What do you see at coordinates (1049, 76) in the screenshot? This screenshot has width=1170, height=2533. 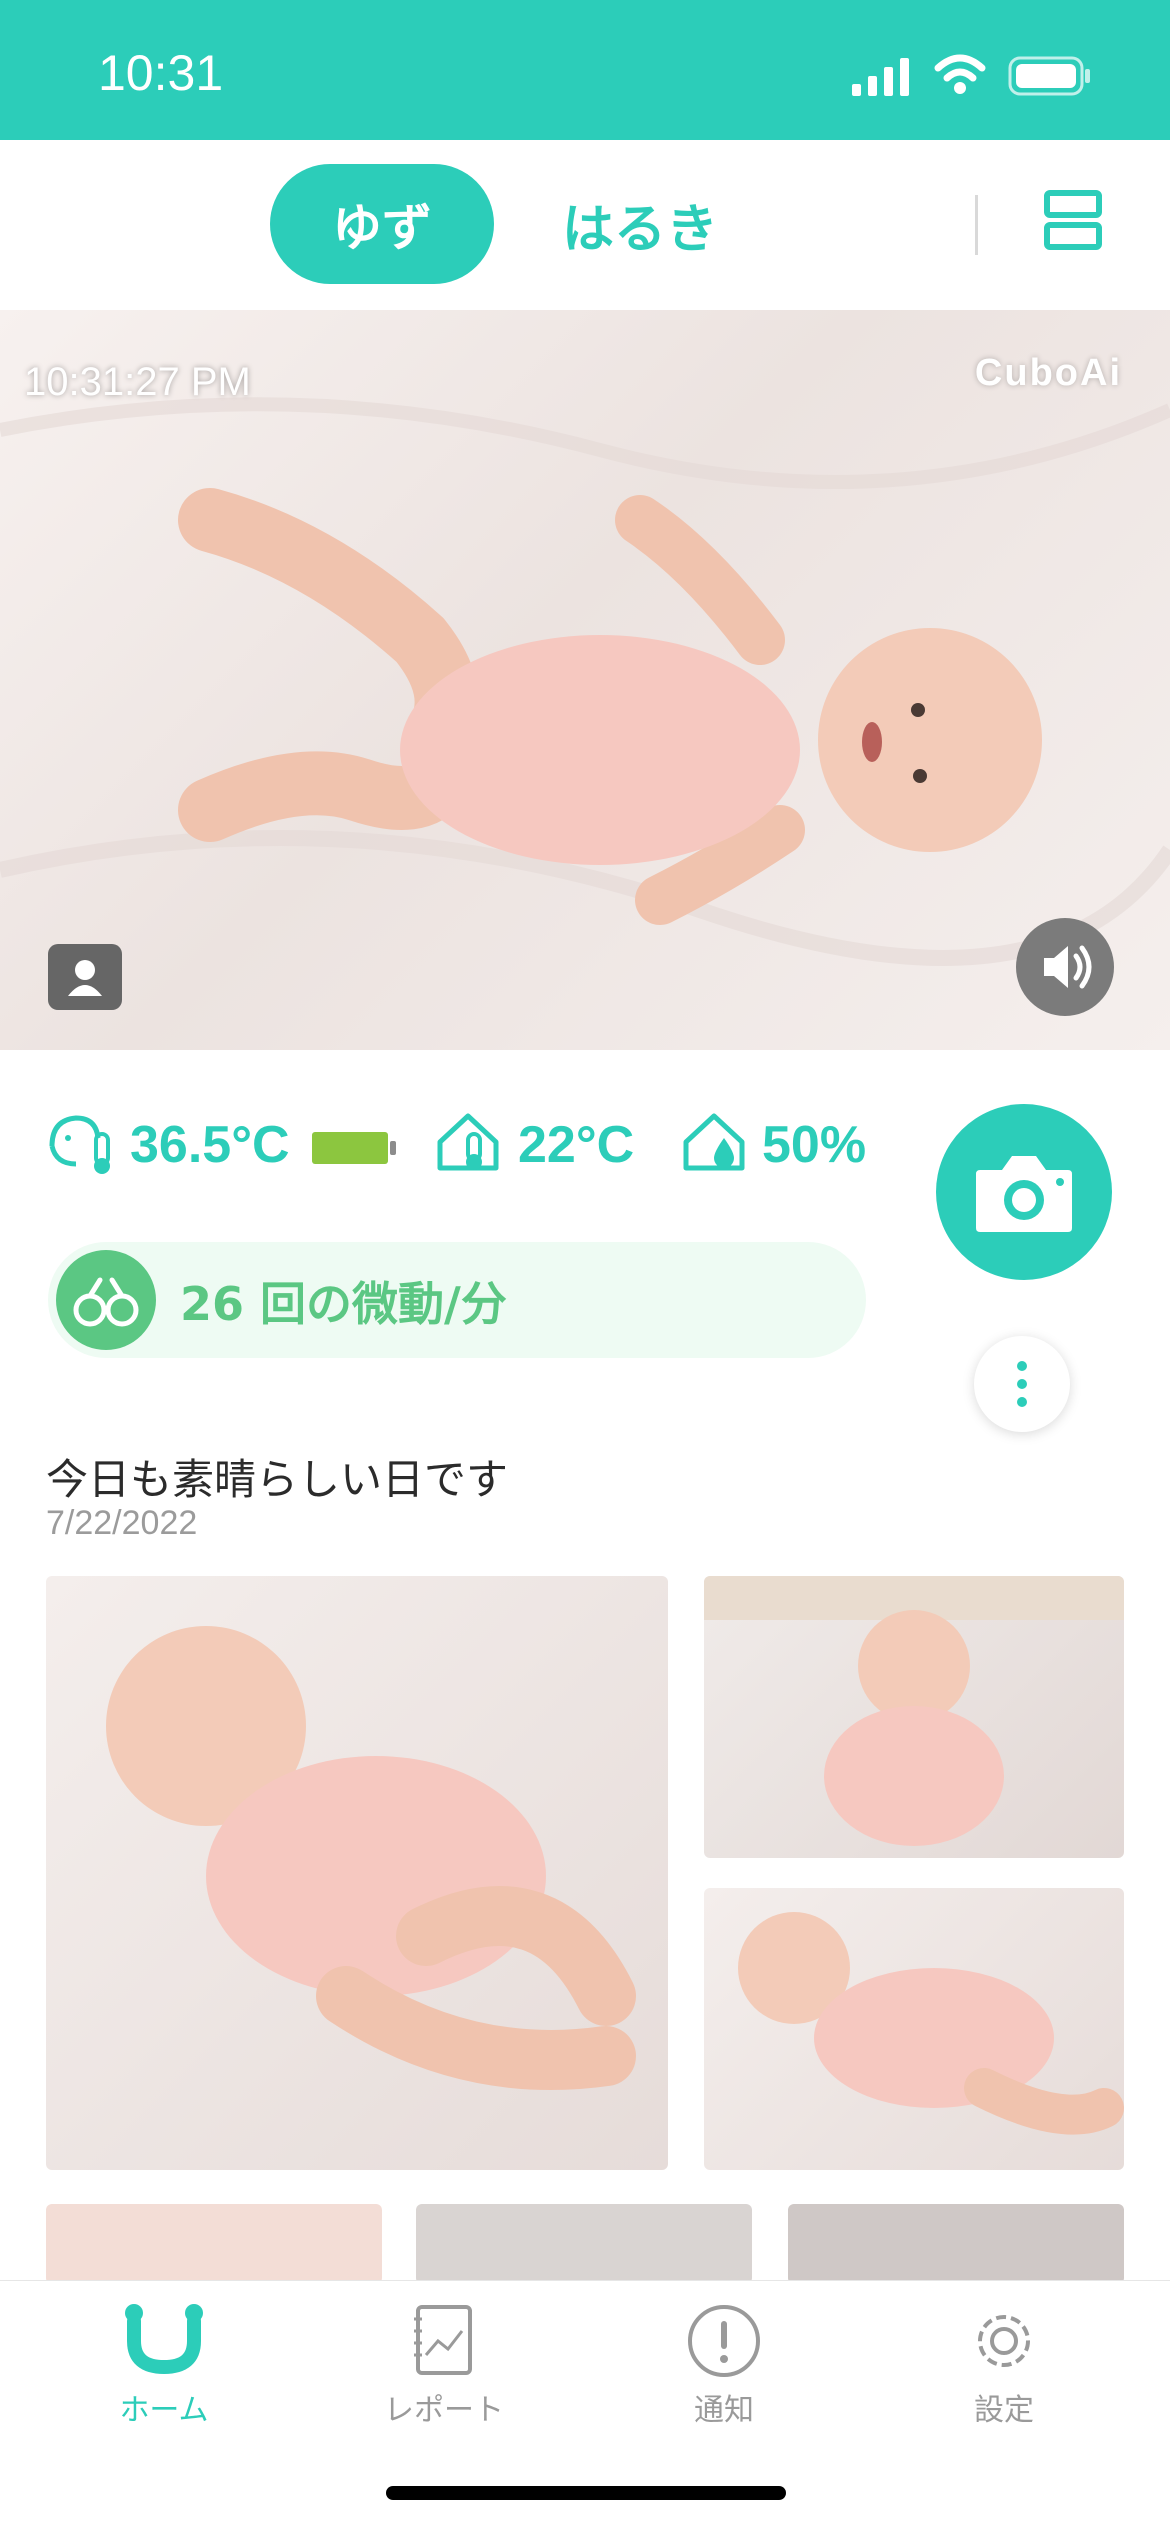 I see `battery-status-icon` at bounding box center [1049, 76].